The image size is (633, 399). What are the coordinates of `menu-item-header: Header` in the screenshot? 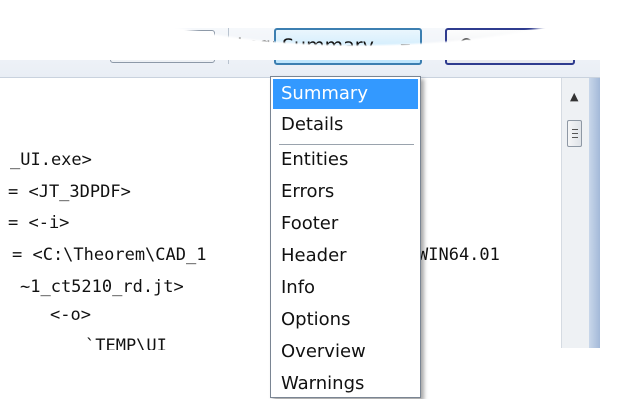 It's located at (345, 256).